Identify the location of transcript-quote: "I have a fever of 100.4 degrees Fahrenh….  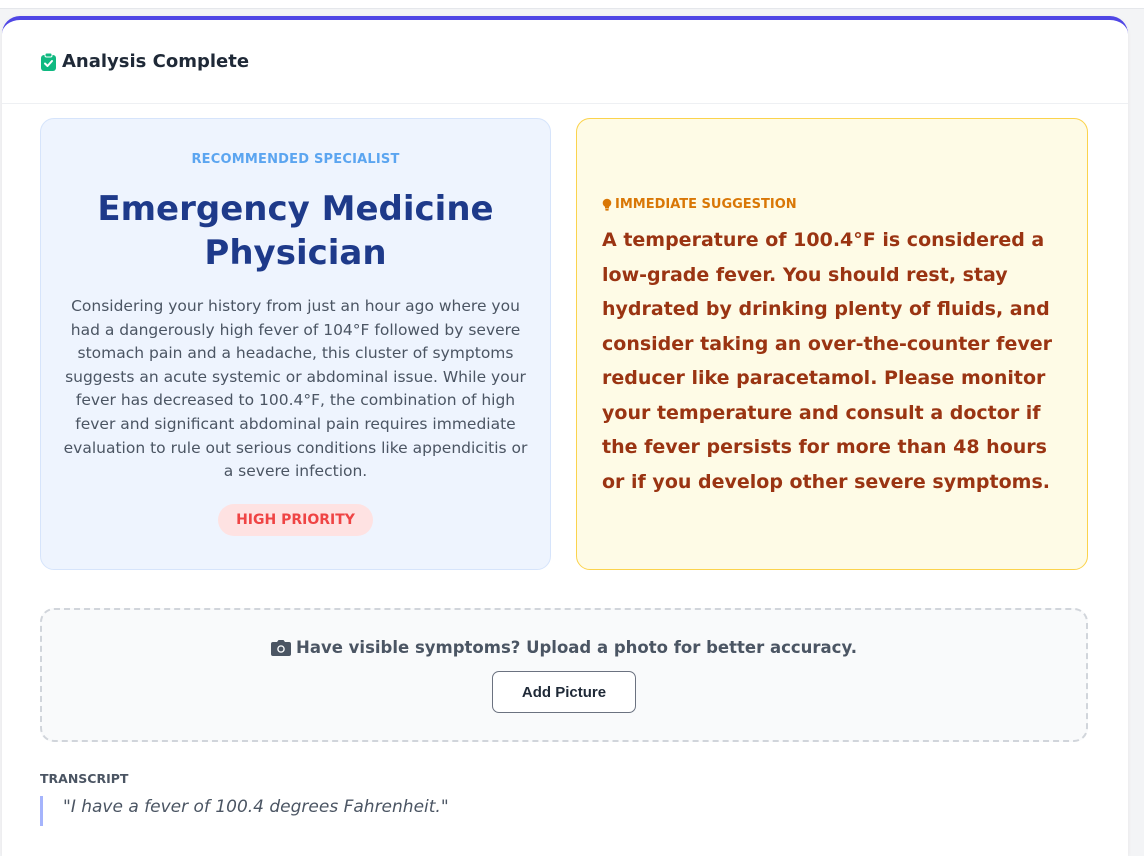
(244, 811).